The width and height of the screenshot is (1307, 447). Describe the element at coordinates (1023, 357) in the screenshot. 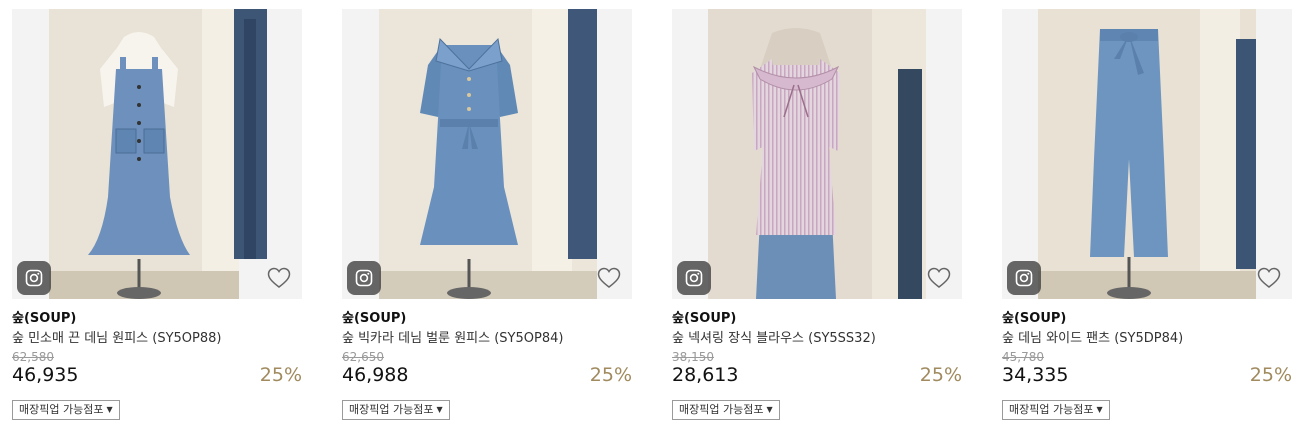

I see `original-price: 45,780` at that location.